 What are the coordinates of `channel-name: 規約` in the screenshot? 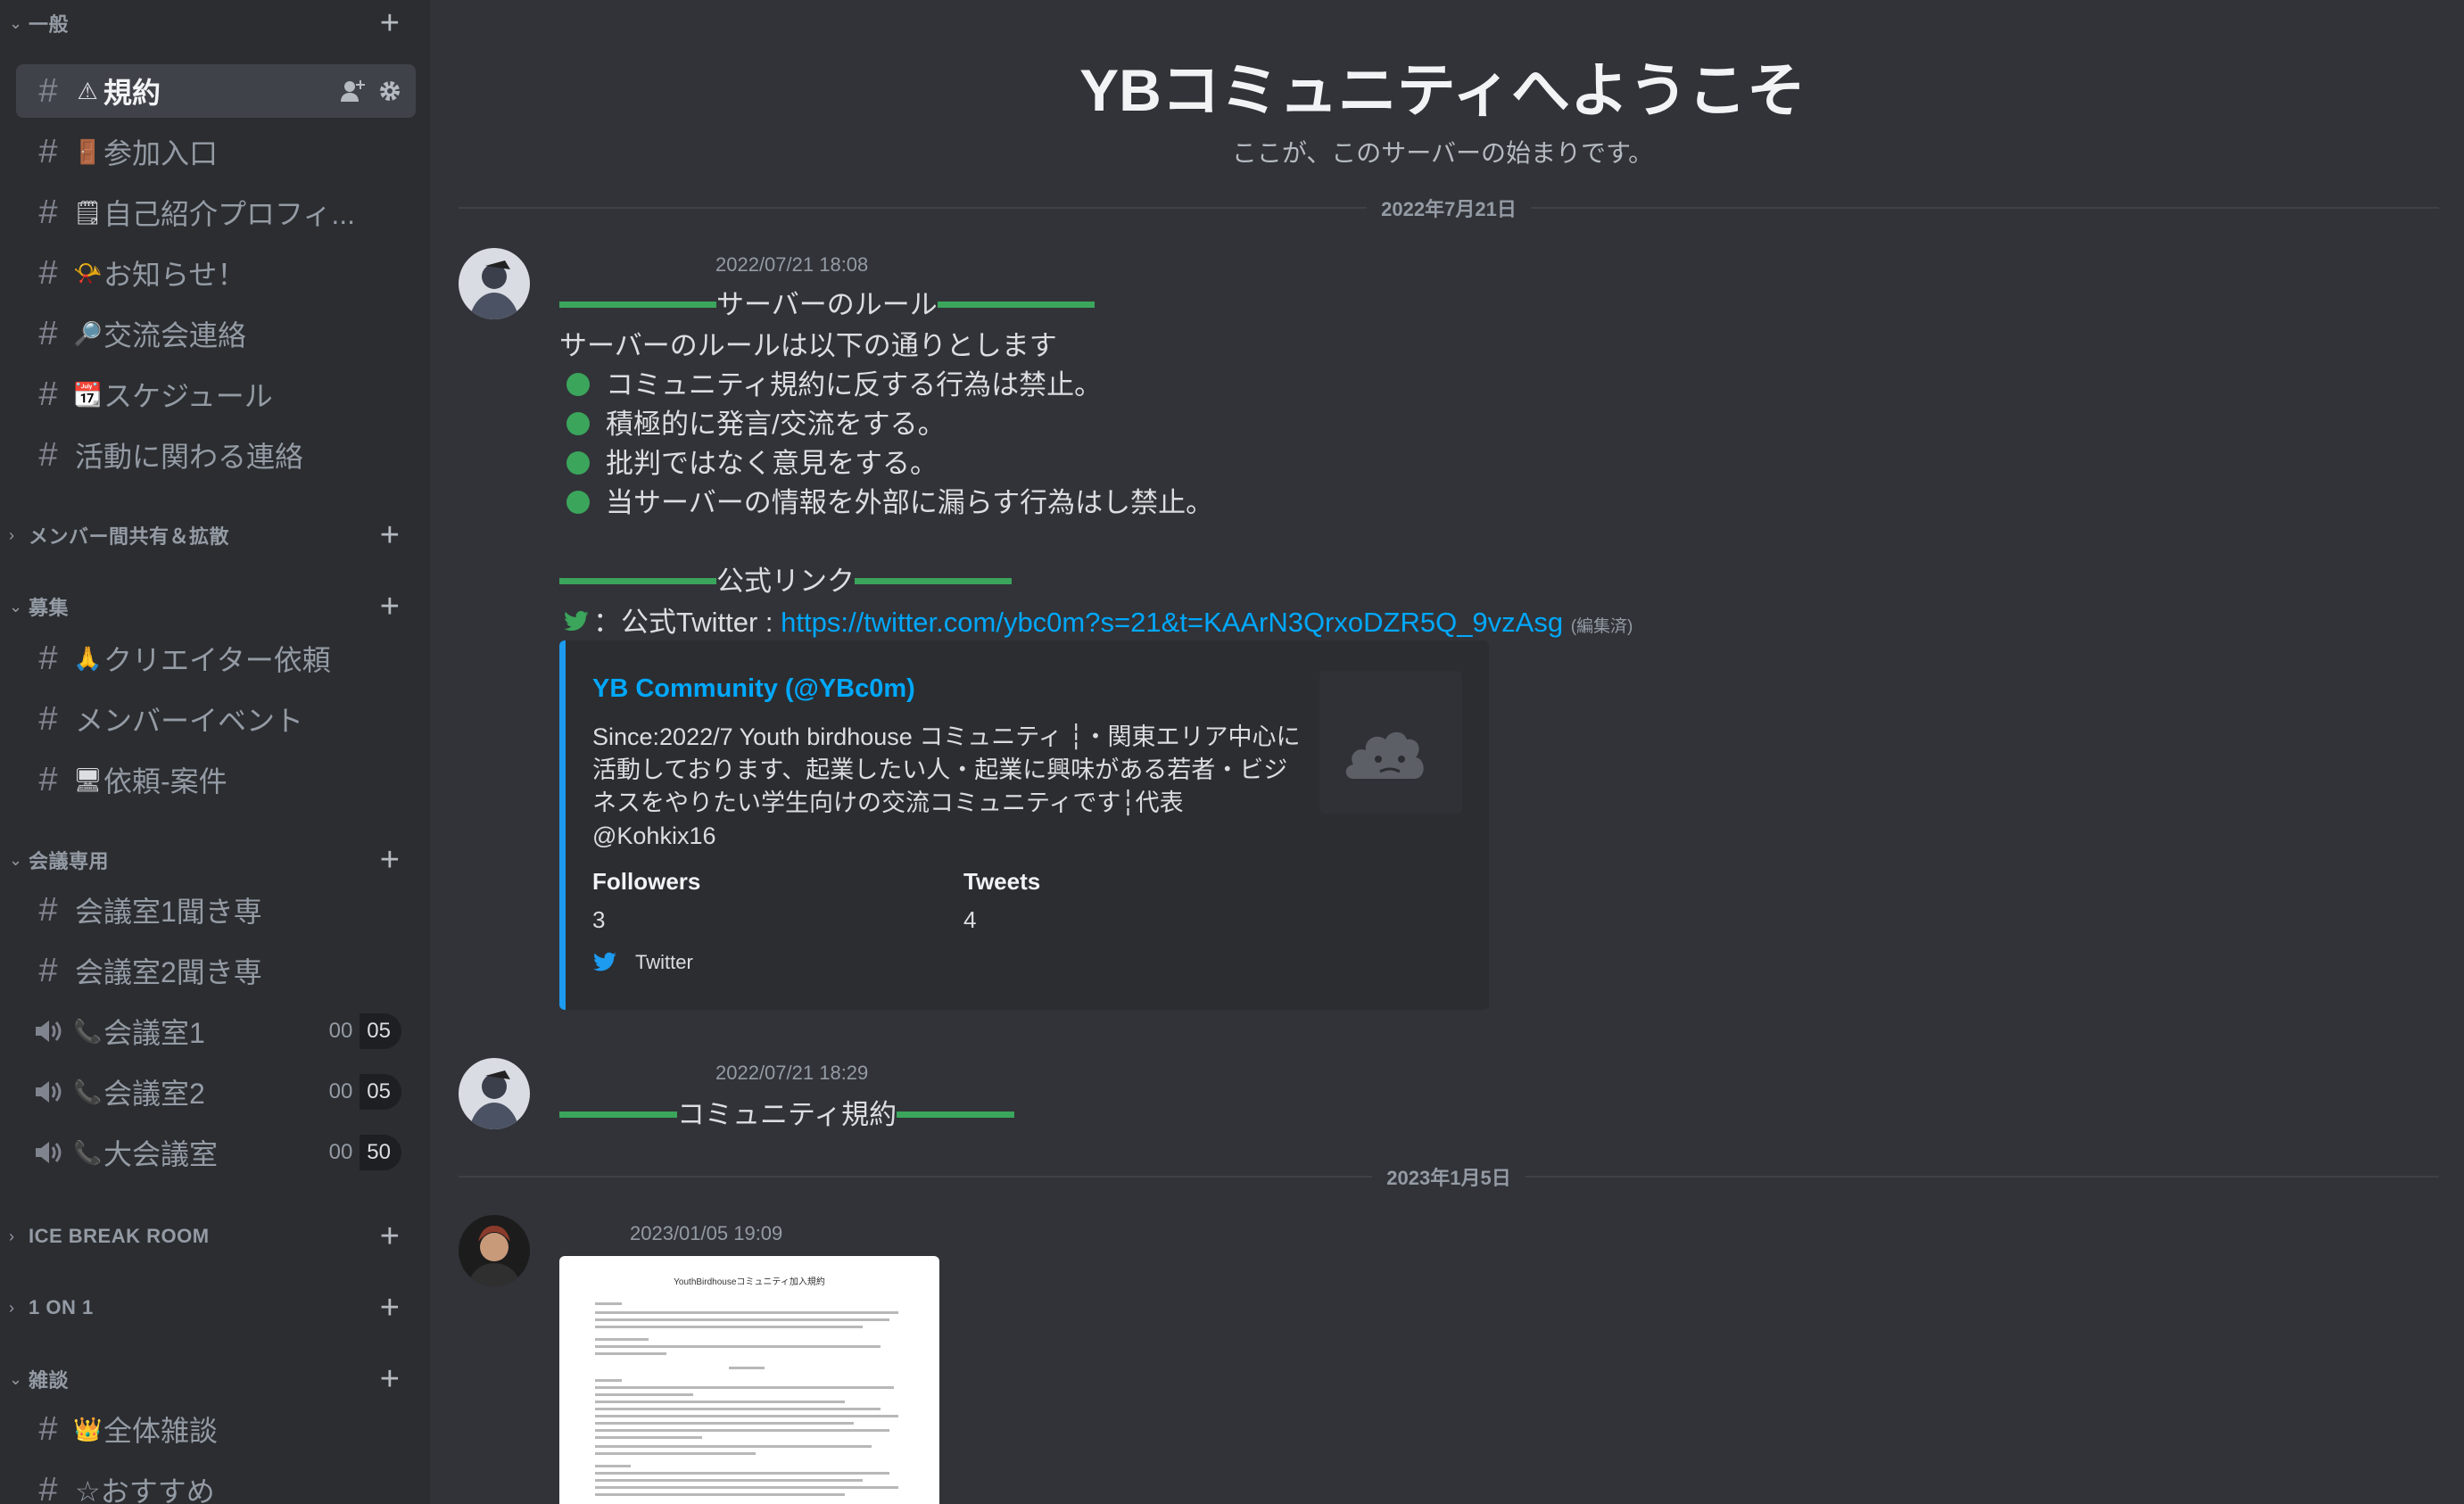 It's located at (132, 93).